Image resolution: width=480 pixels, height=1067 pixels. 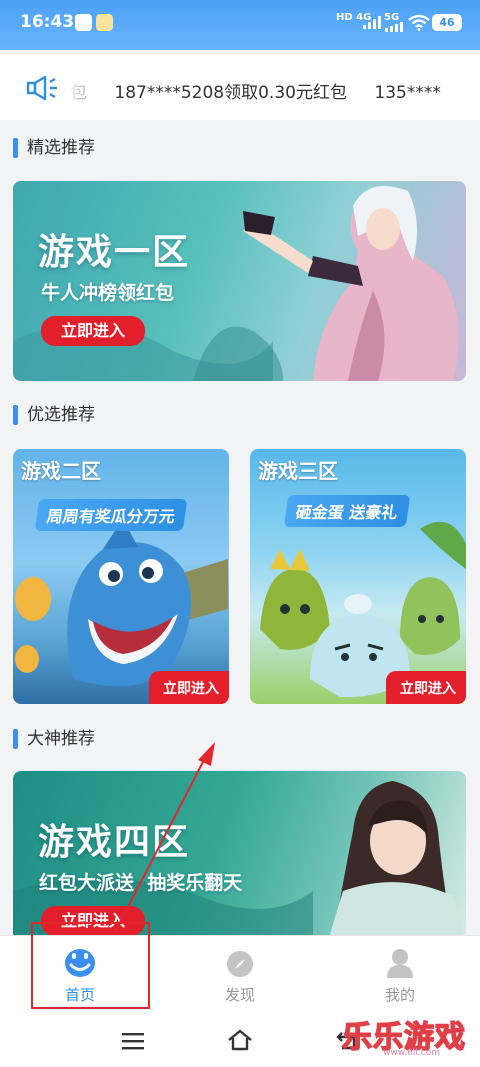 What do you see at coordinates (399, 995) in the screenshot?
I see `tab-mine-label: 我的` at bounding box center [399, 995].